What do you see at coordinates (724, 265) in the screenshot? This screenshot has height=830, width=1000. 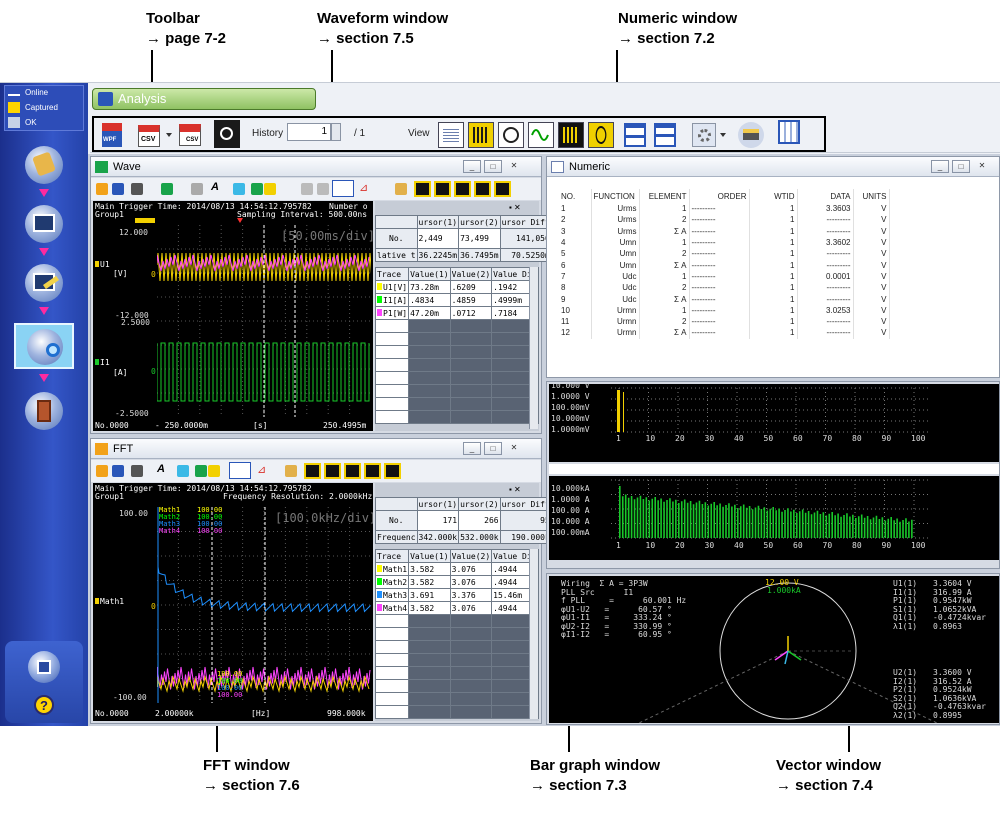 I see `numeric-row: 6 Umn Σ A --------- 1 --------- V` at bounding box center [724, 265].